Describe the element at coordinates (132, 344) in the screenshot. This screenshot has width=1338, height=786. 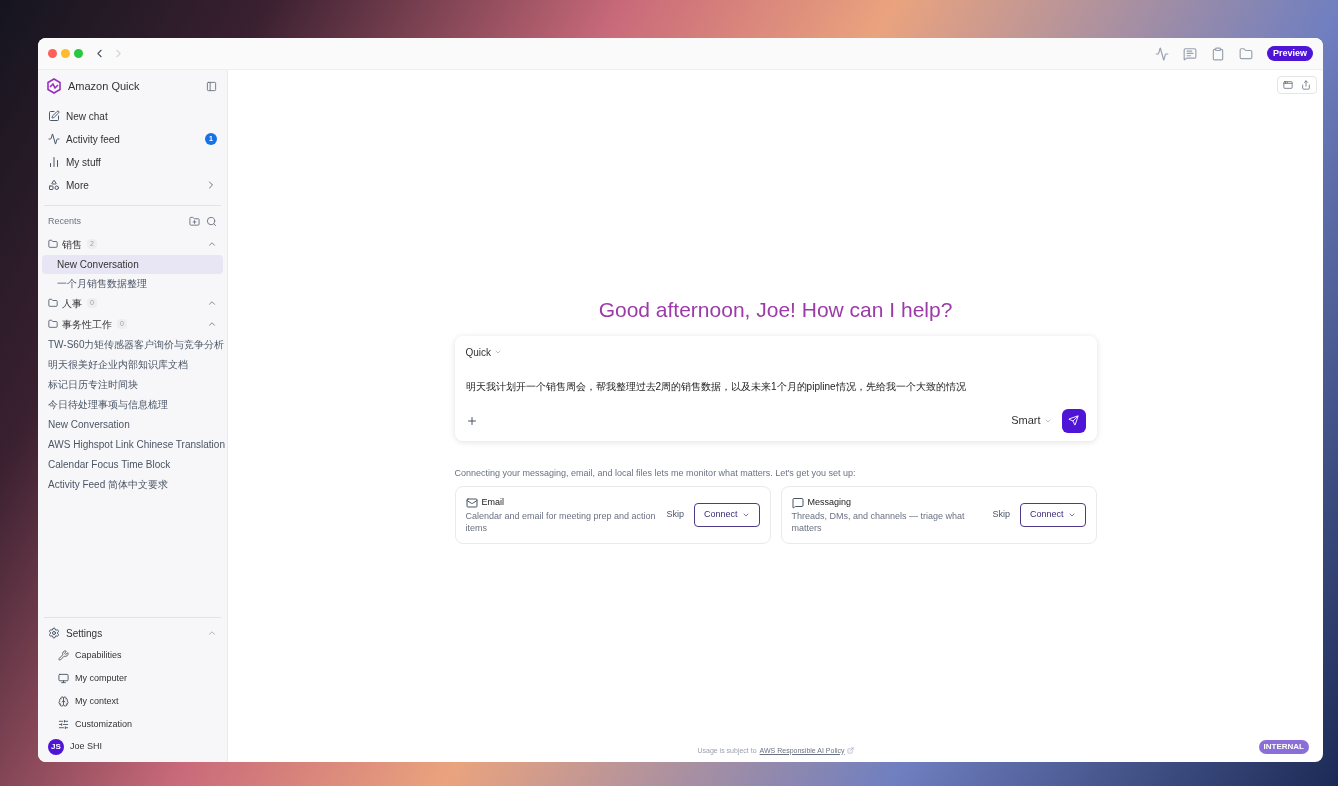
I see `conversation-item: TW-S60力矩传感器客户询价与竞争分析` at that location.